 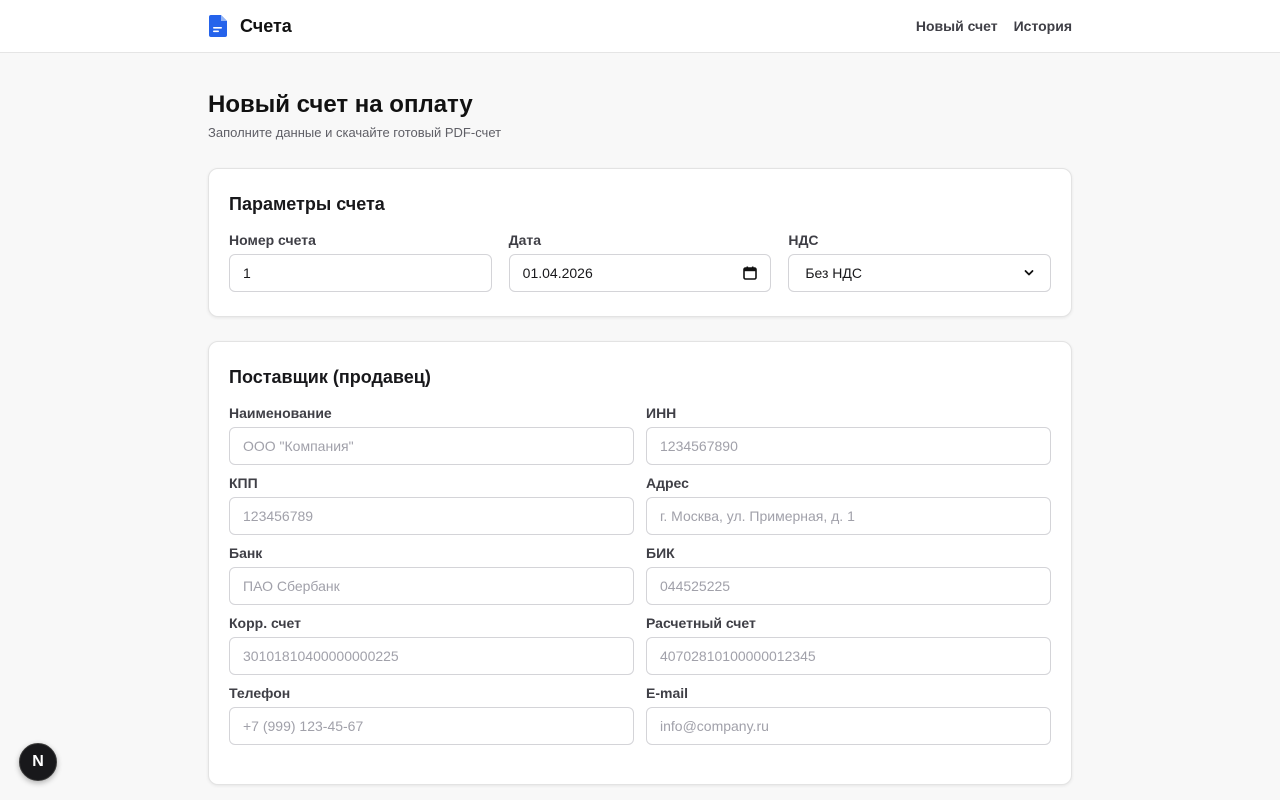 I want to click on supplier-email-field: E-mail, so click(x=848, y=715).